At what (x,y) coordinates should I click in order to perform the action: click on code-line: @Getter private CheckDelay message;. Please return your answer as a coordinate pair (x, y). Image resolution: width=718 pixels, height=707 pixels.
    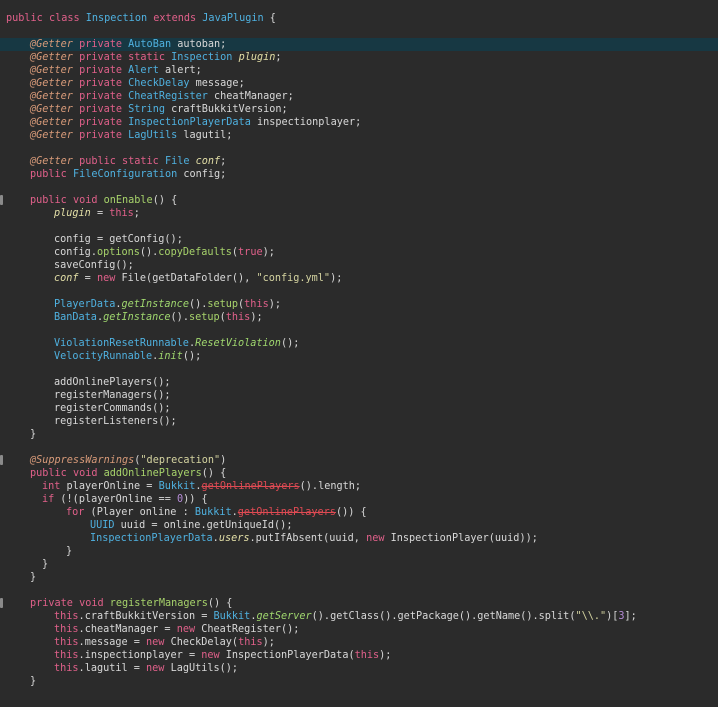
    Looking at the image, I should click on (359, 83).